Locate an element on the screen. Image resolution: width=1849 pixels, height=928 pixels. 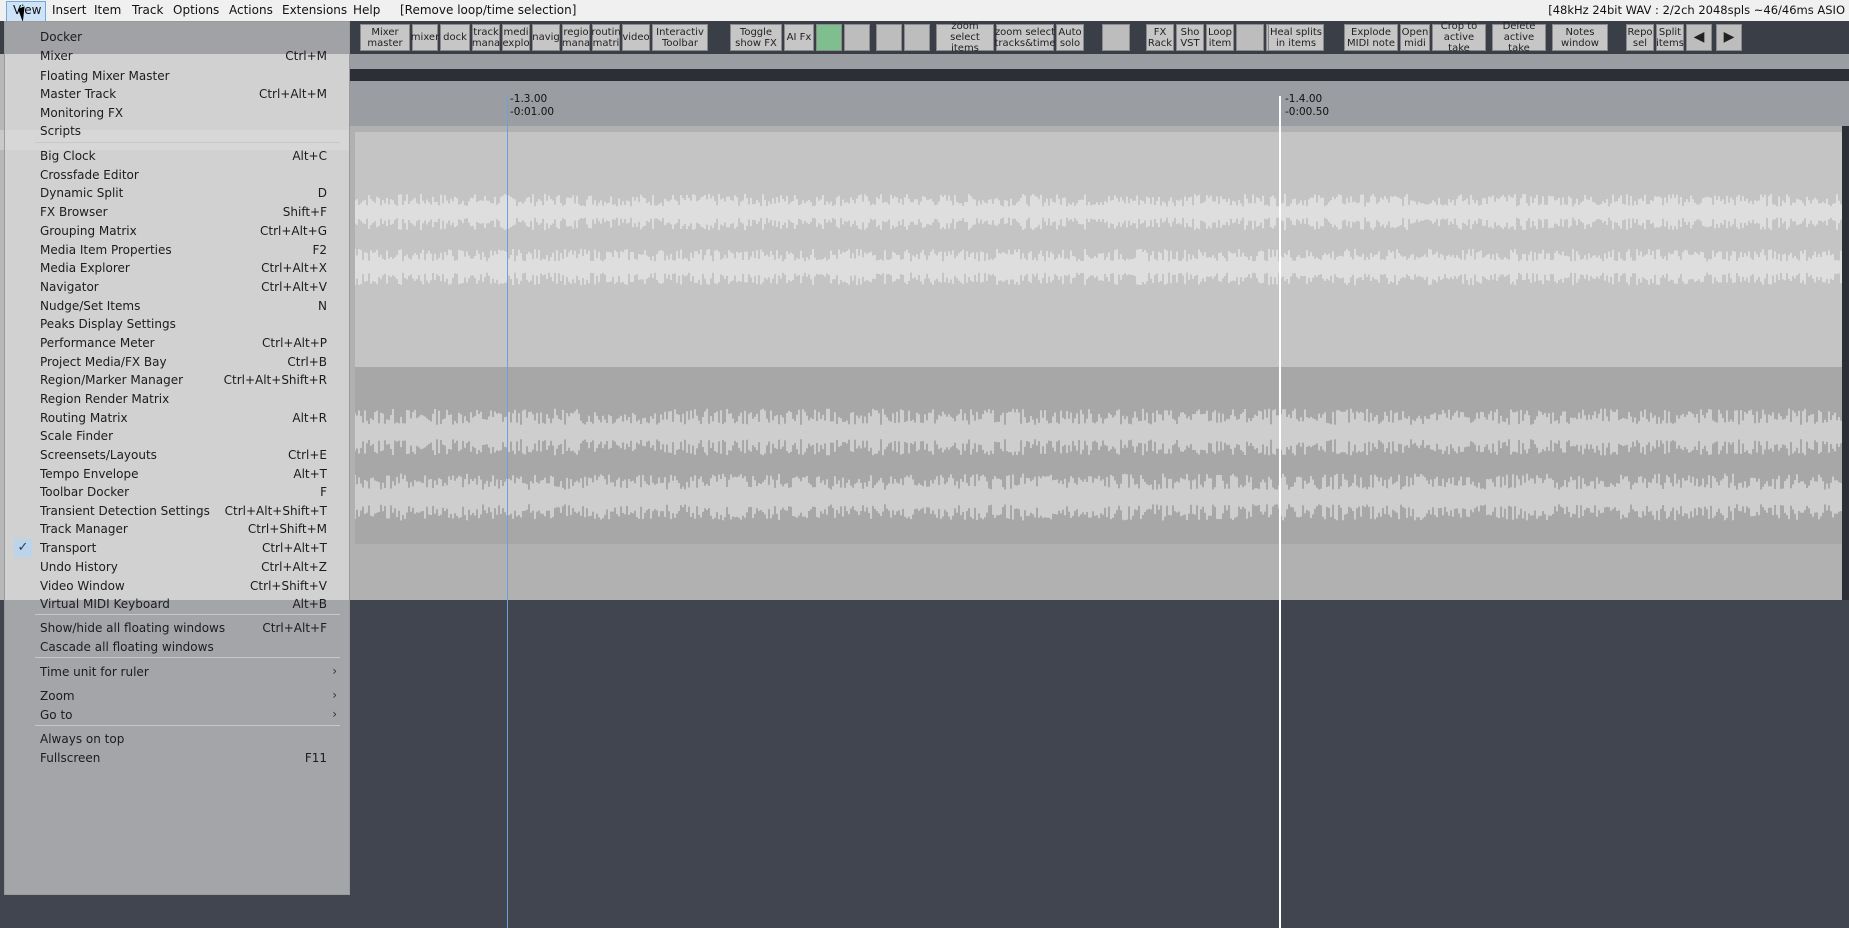
view-menu-item: Region Render Matrix is located at coordinates (175, 400).